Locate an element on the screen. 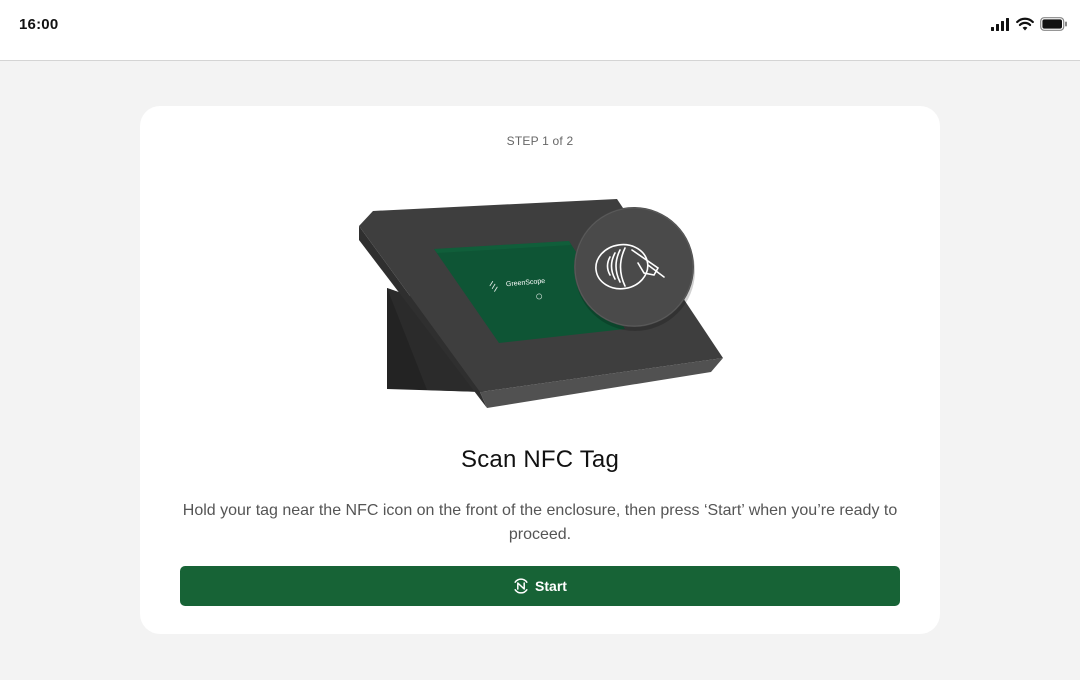  step-indicator: STEP 1 of 2 is located at coordinates (540, 141).